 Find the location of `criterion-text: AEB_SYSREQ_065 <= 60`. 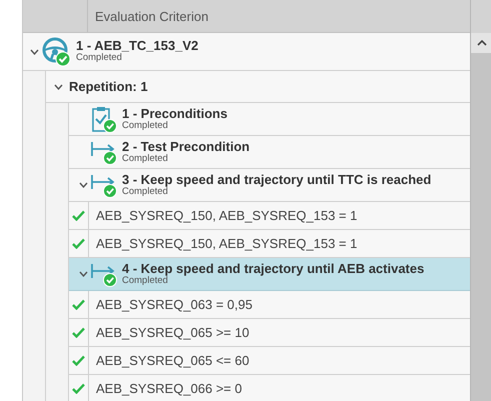

criterion-text: AEB_SYSREQ_065 <= 60 is located at coordinates (172, 360).